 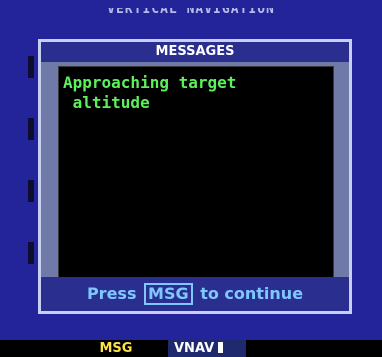 What do you see at coordinates (116, 348) in the screenshot?
I see `softkey-msg: MSG` at bounding box center [116, 348].